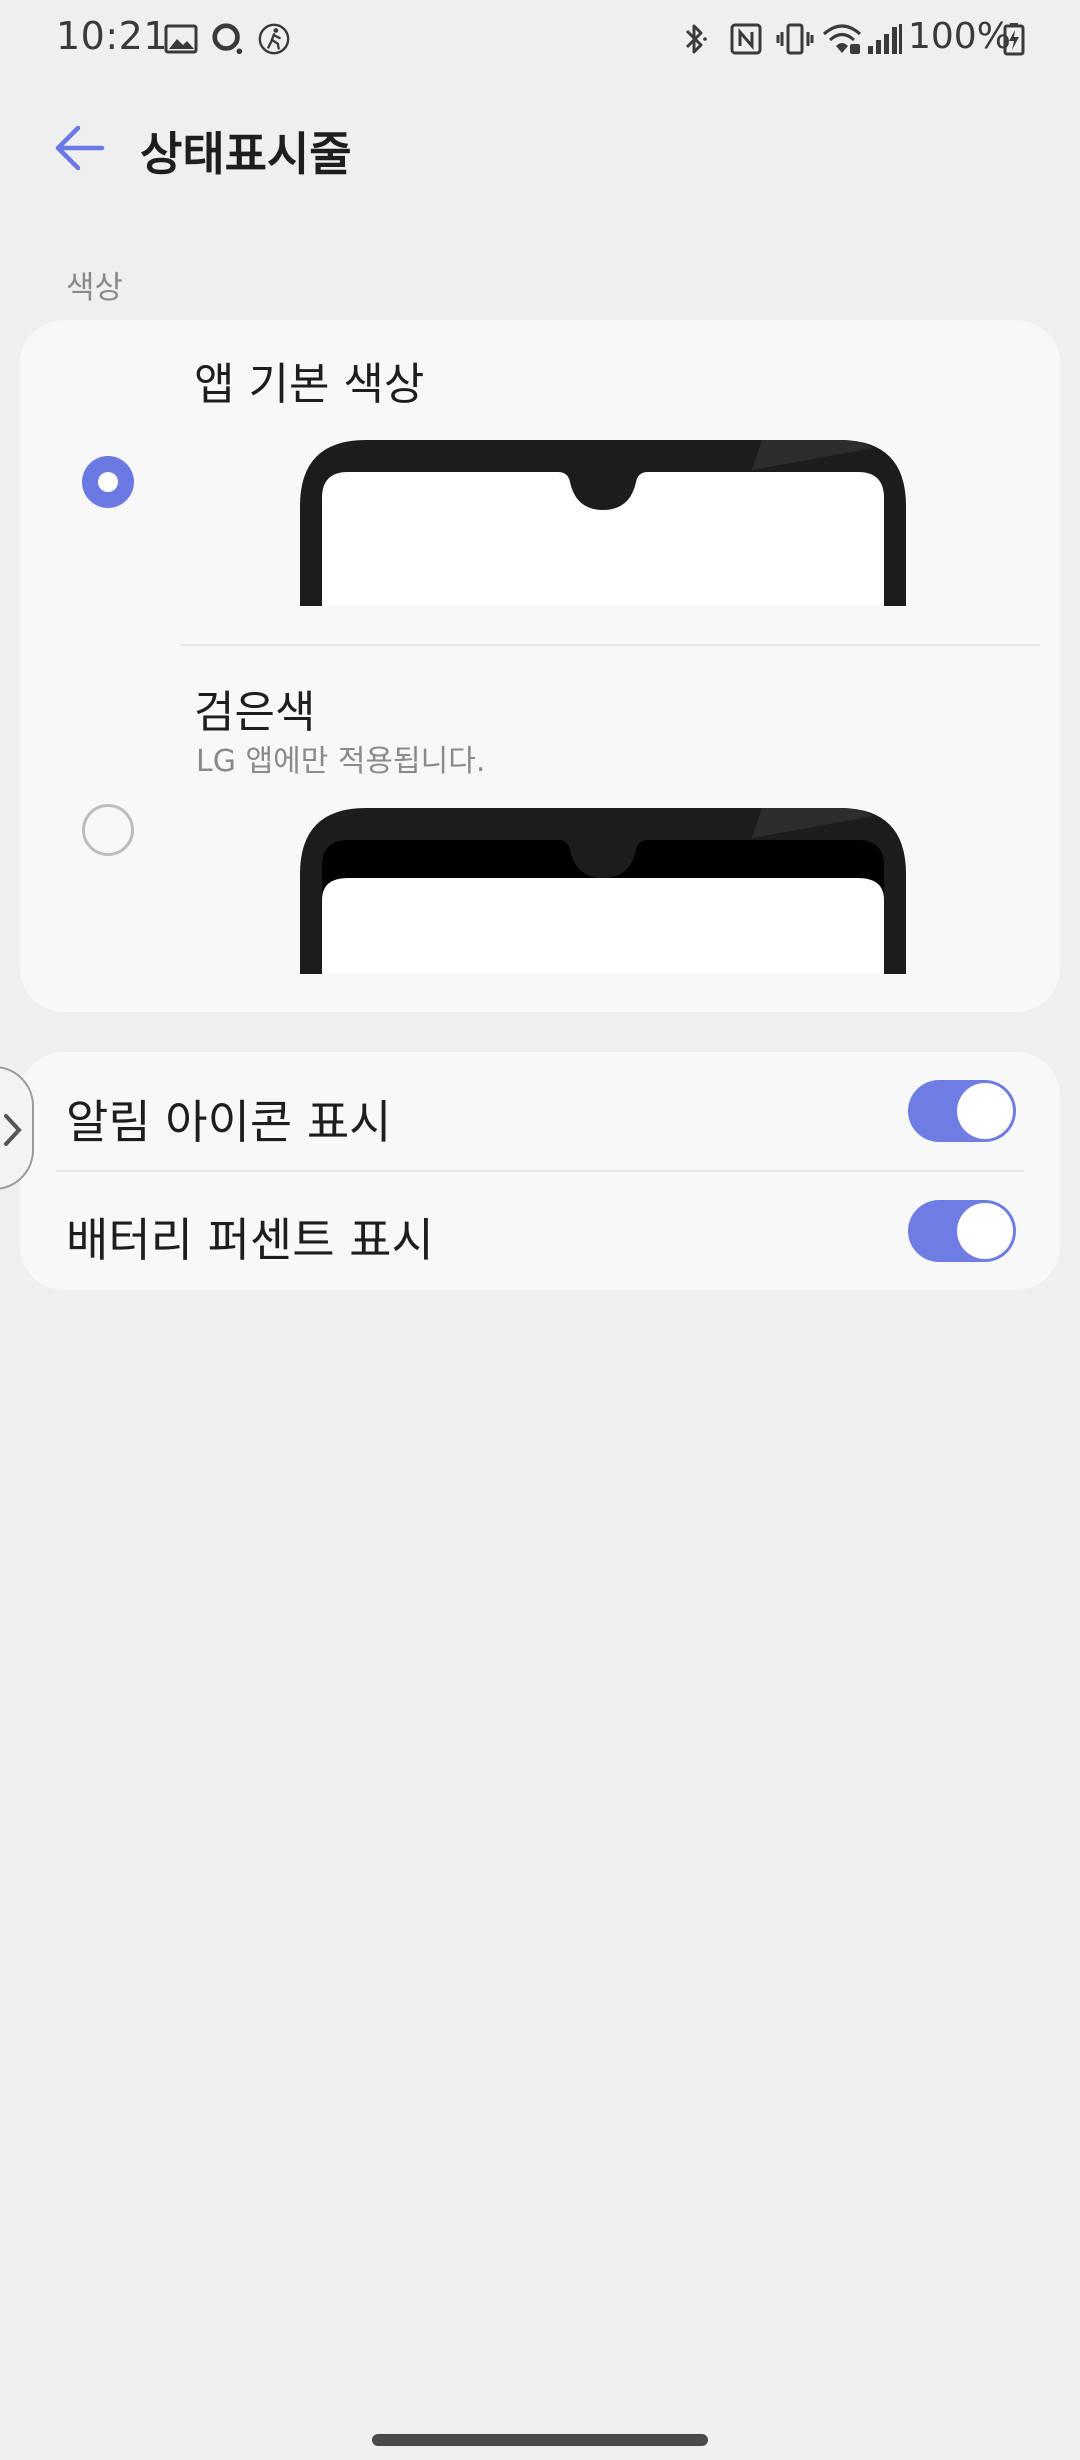 The image size is (1080, 2460). I want to click on notification-icons-switch, so click(962, 1111).